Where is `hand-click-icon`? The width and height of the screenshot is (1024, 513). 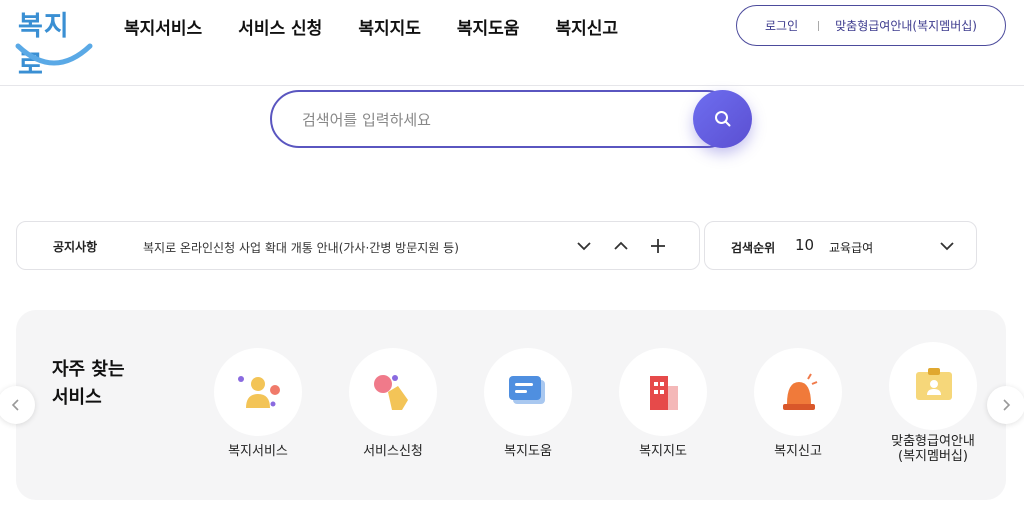
hand-click-icon is located at coordinates (391, 392).